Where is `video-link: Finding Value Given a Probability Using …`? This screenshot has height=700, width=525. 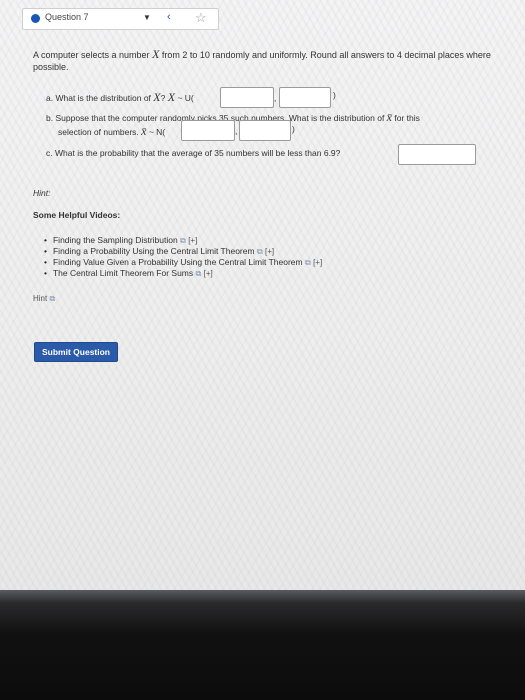 video-link: Finding Value Given a Probability Using … is located at coordinates (178, 262).